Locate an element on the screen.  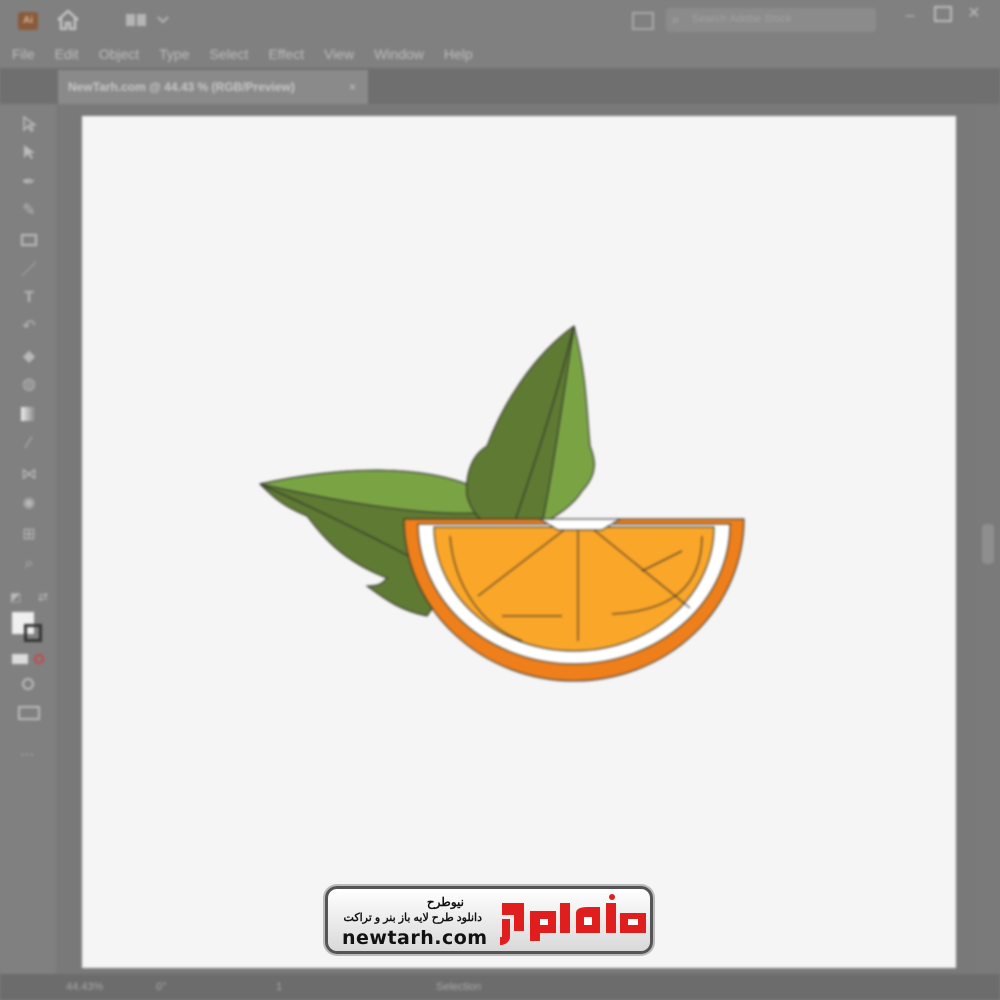
edit-toolbar-icon: ⋯ is located at coordinates (27, 754).